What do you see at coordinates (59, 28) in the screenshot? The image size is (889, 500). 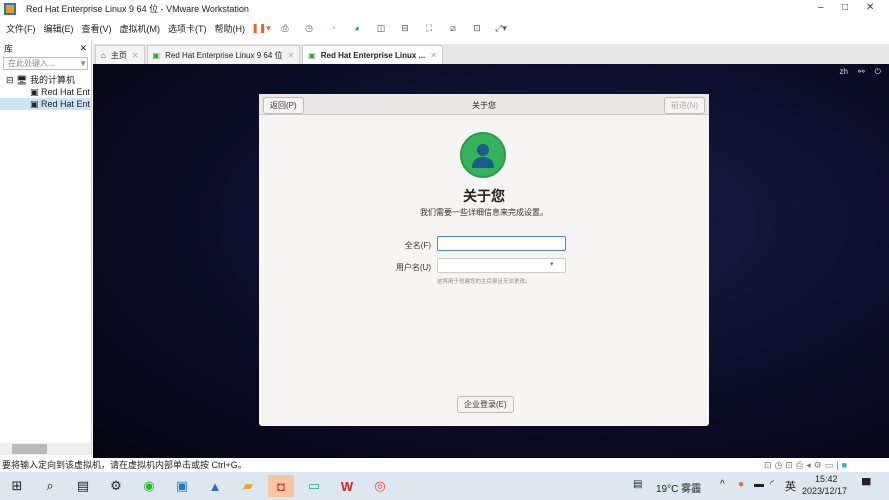 I see `menu-edit: 编辑(E)` at bounding box center [59, 28].